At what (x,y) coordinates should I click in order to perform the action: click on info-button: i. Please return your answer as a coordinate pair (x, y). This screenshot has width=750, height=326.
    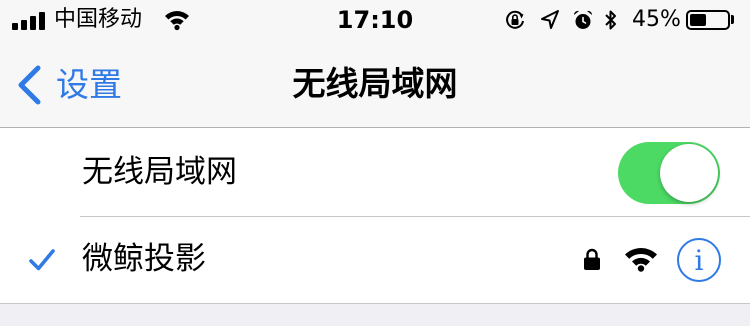
    Looking at the image, I should click on (699, 260).